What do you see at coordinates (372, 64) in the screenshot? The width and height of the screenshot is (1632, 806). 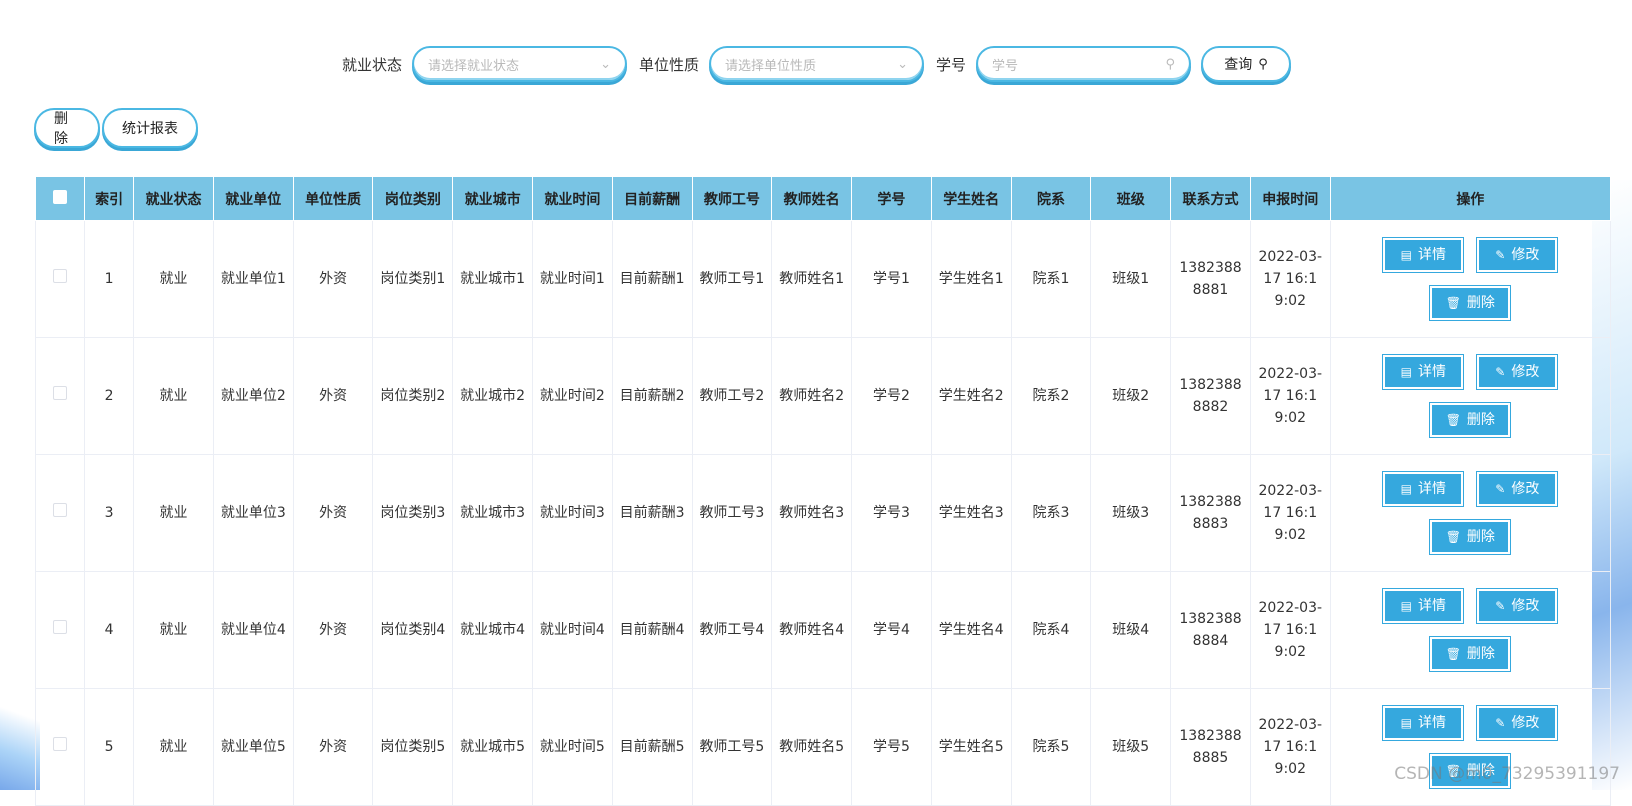 I see `status-label: 就业状态` at bounding box center [372, 64].